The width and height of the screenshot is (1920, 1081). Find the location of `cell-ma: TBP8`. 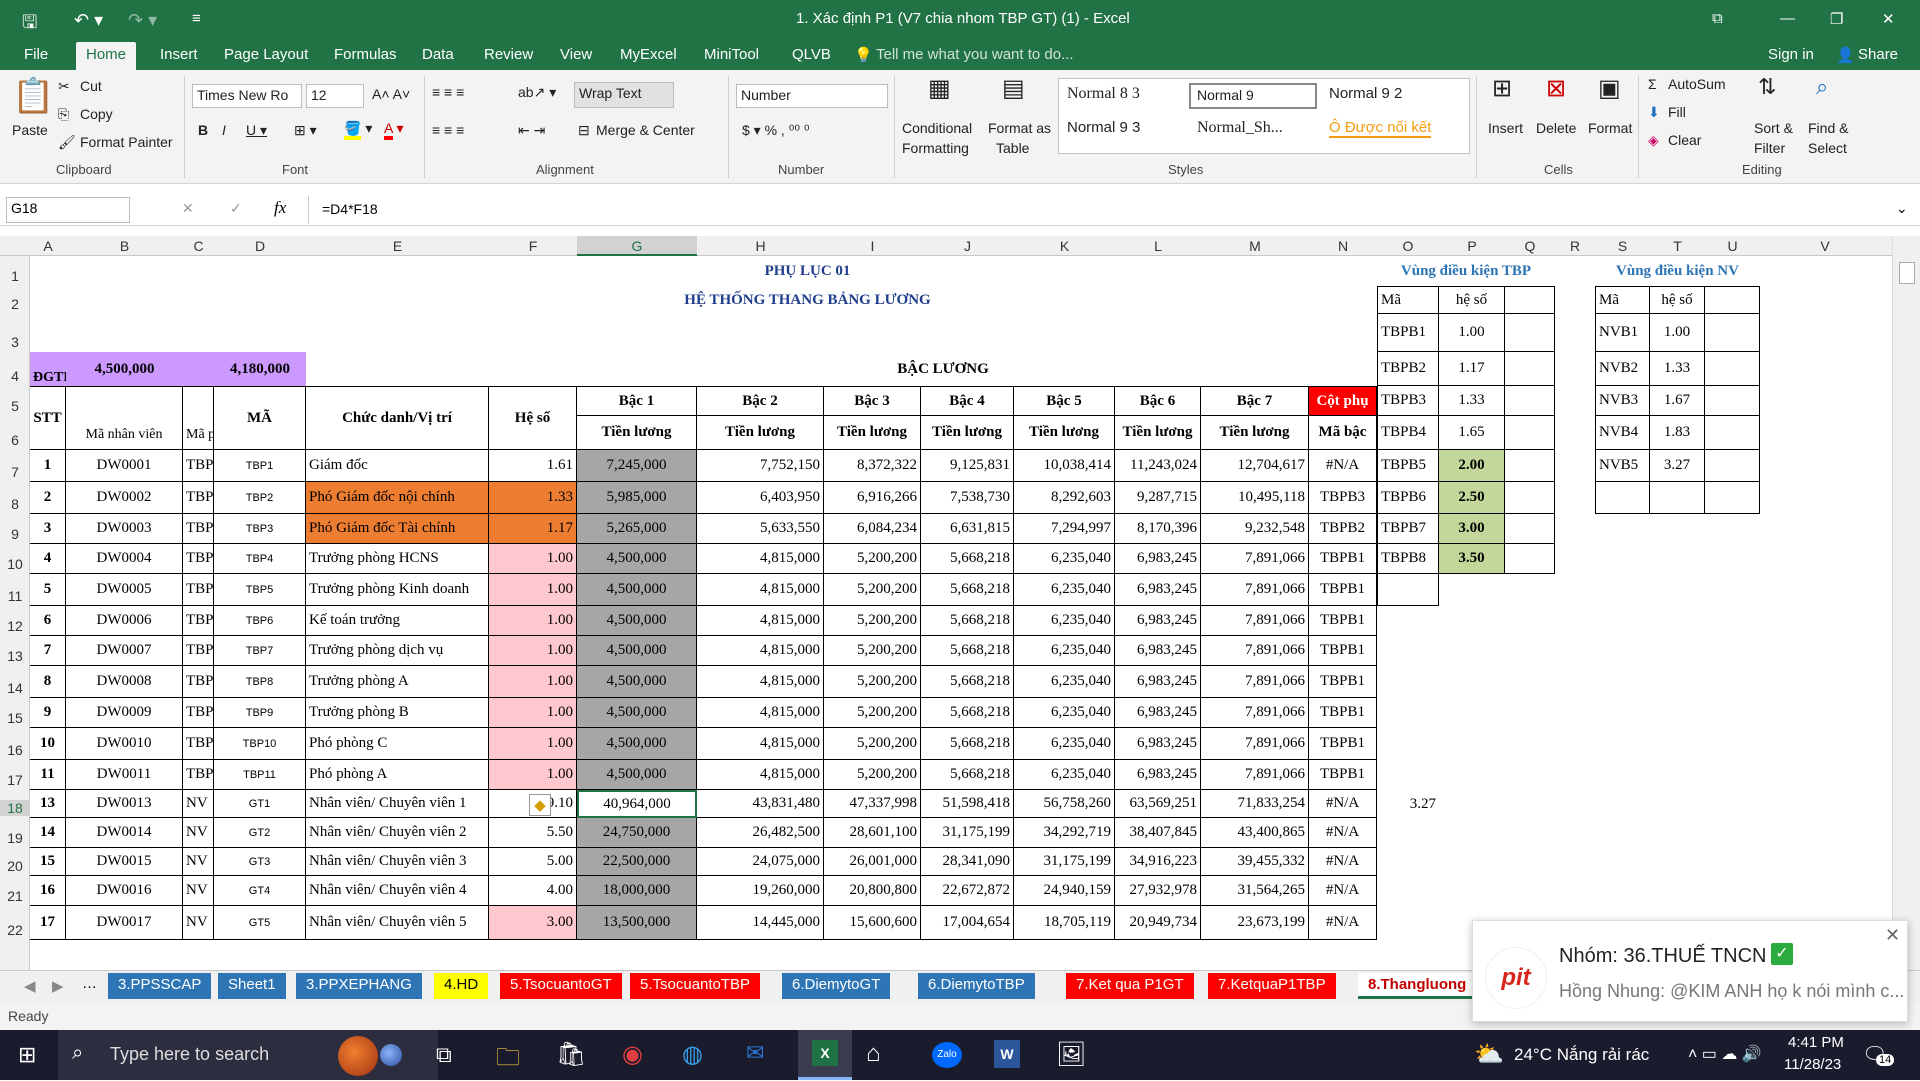

cell-ma: TBP8 is located at coordinates (260, 682).